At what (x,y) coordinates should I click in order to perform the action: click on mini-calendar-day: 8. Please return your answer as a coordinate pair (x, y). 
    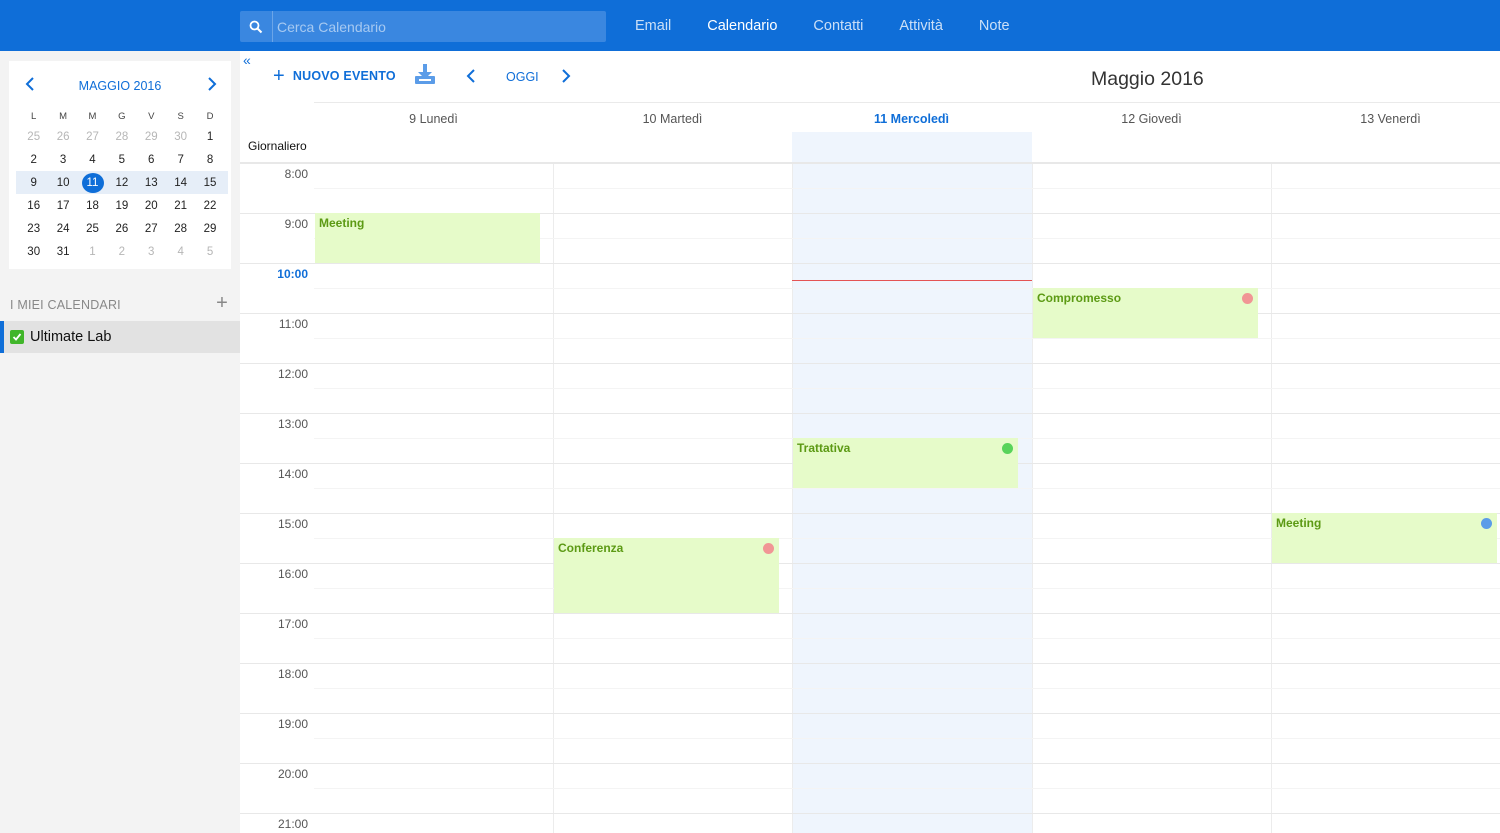
    Looking at the image, I should click on (209, 160).